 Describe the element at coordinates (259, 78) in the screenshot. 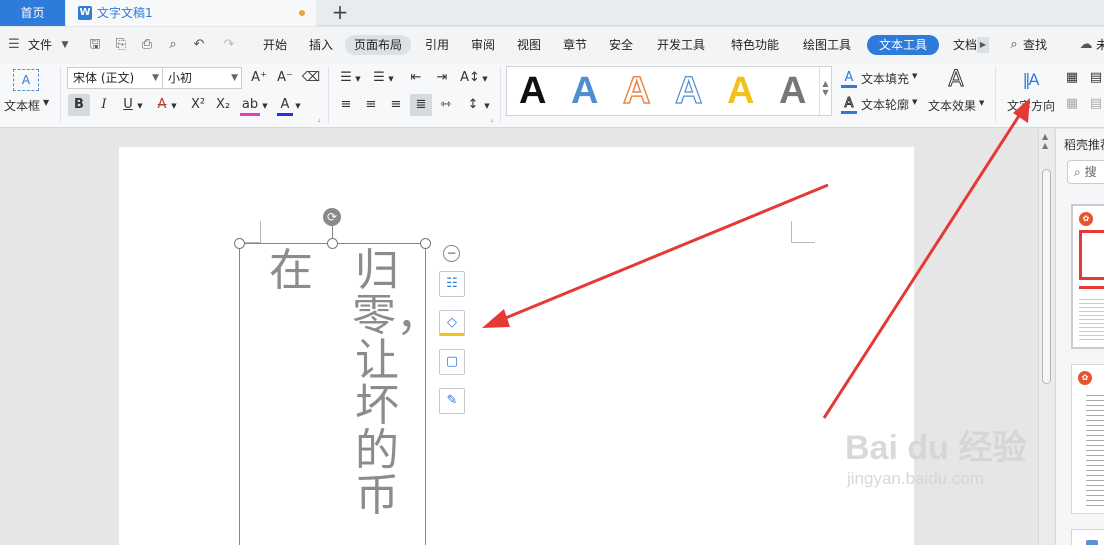

I see `grow-font-icon: A⁺` at that location.